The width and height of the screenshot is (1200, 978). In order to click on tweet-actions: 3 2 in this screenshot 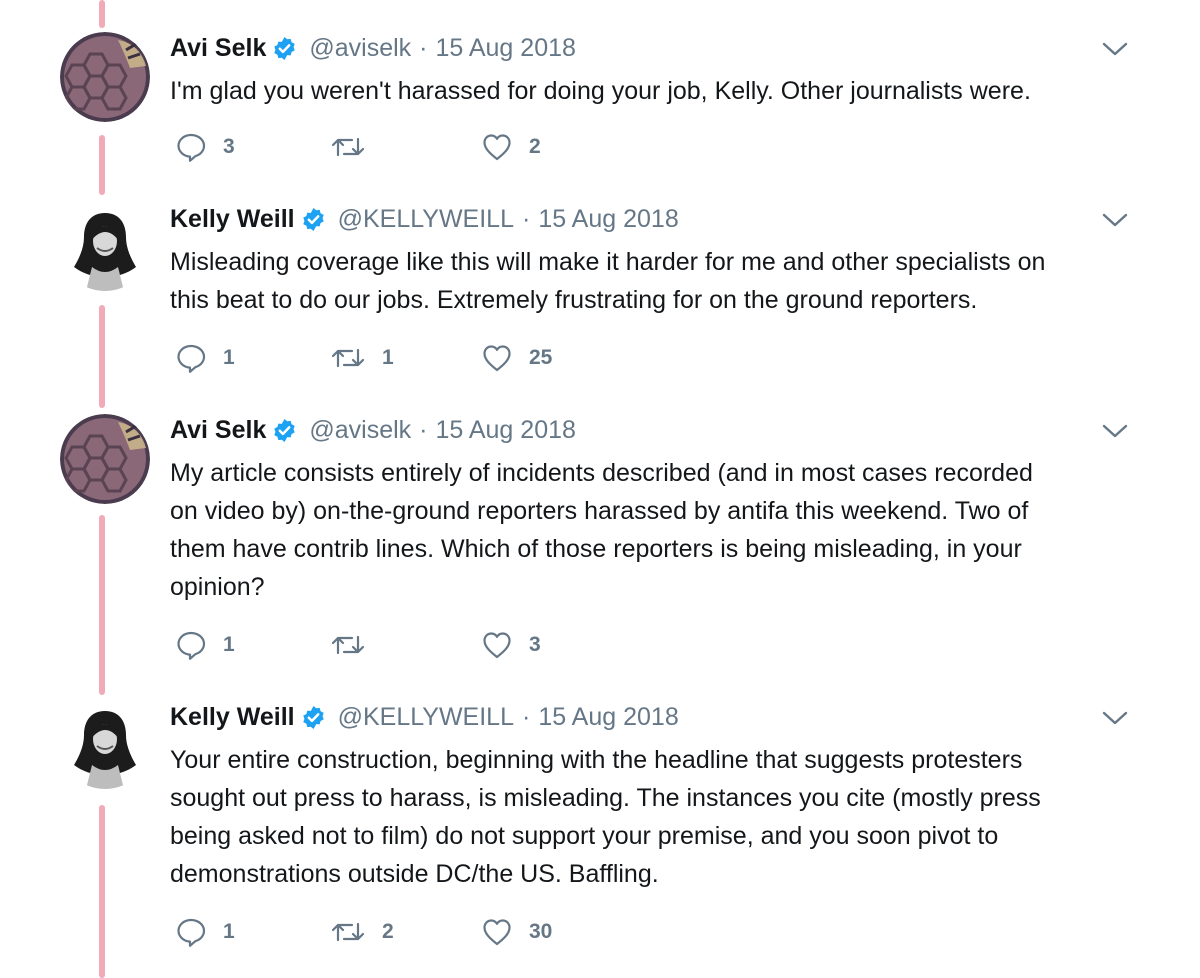, I will do `click(475, 147)`.